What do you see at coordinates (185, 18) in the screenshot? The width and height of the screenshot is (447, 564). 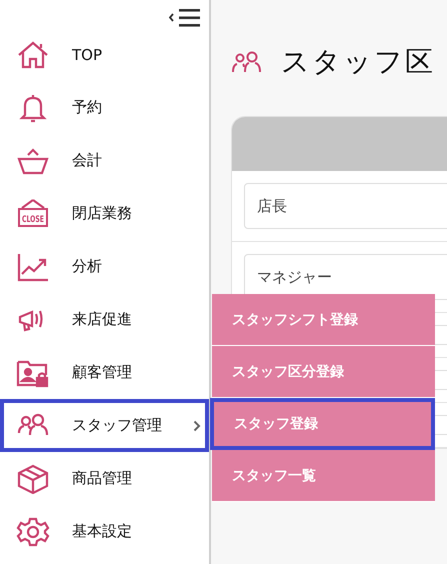 I see `menu-icon` at bounding box center [185, 18].